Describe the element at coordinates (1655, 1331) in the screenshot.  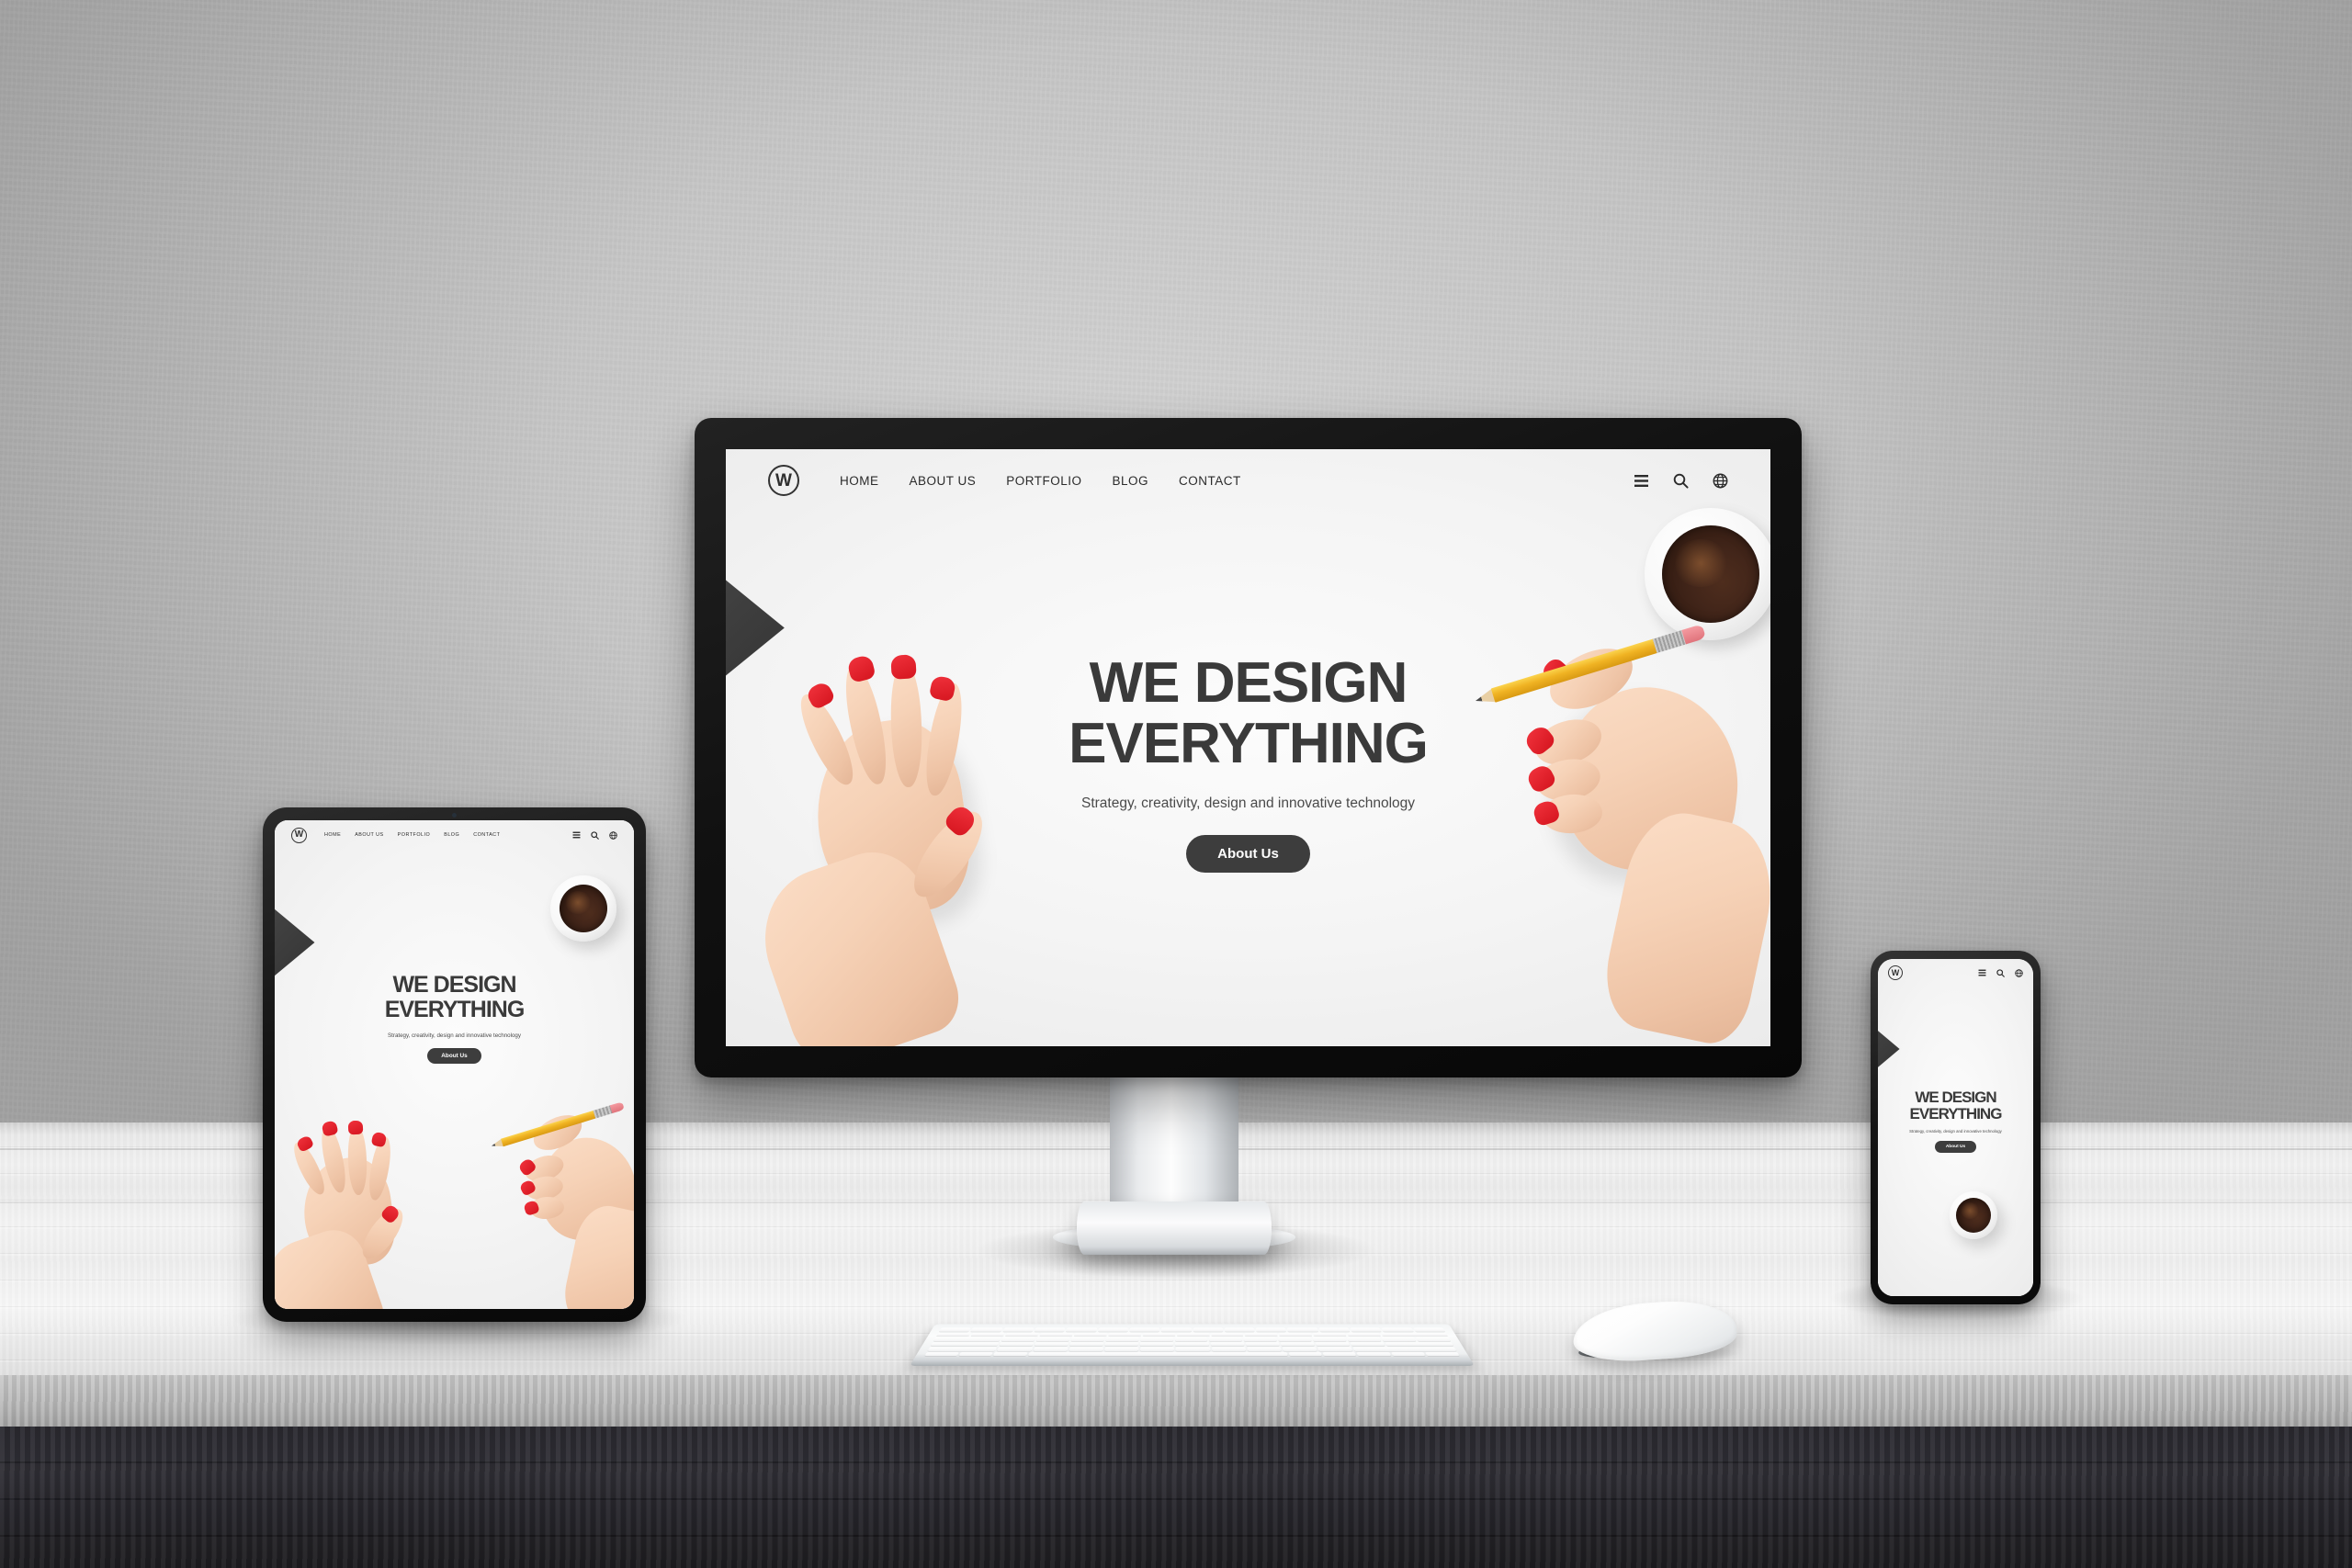
I see `wireless-mouse` at that location.